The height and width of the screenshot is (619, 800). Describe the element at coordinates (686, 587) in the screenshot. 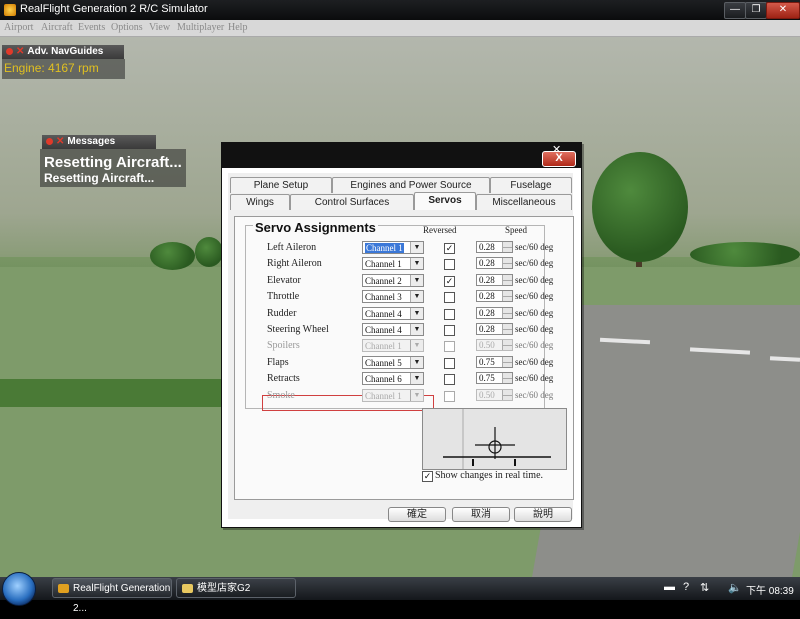

I see `help-tray-icon: ?` at that location.